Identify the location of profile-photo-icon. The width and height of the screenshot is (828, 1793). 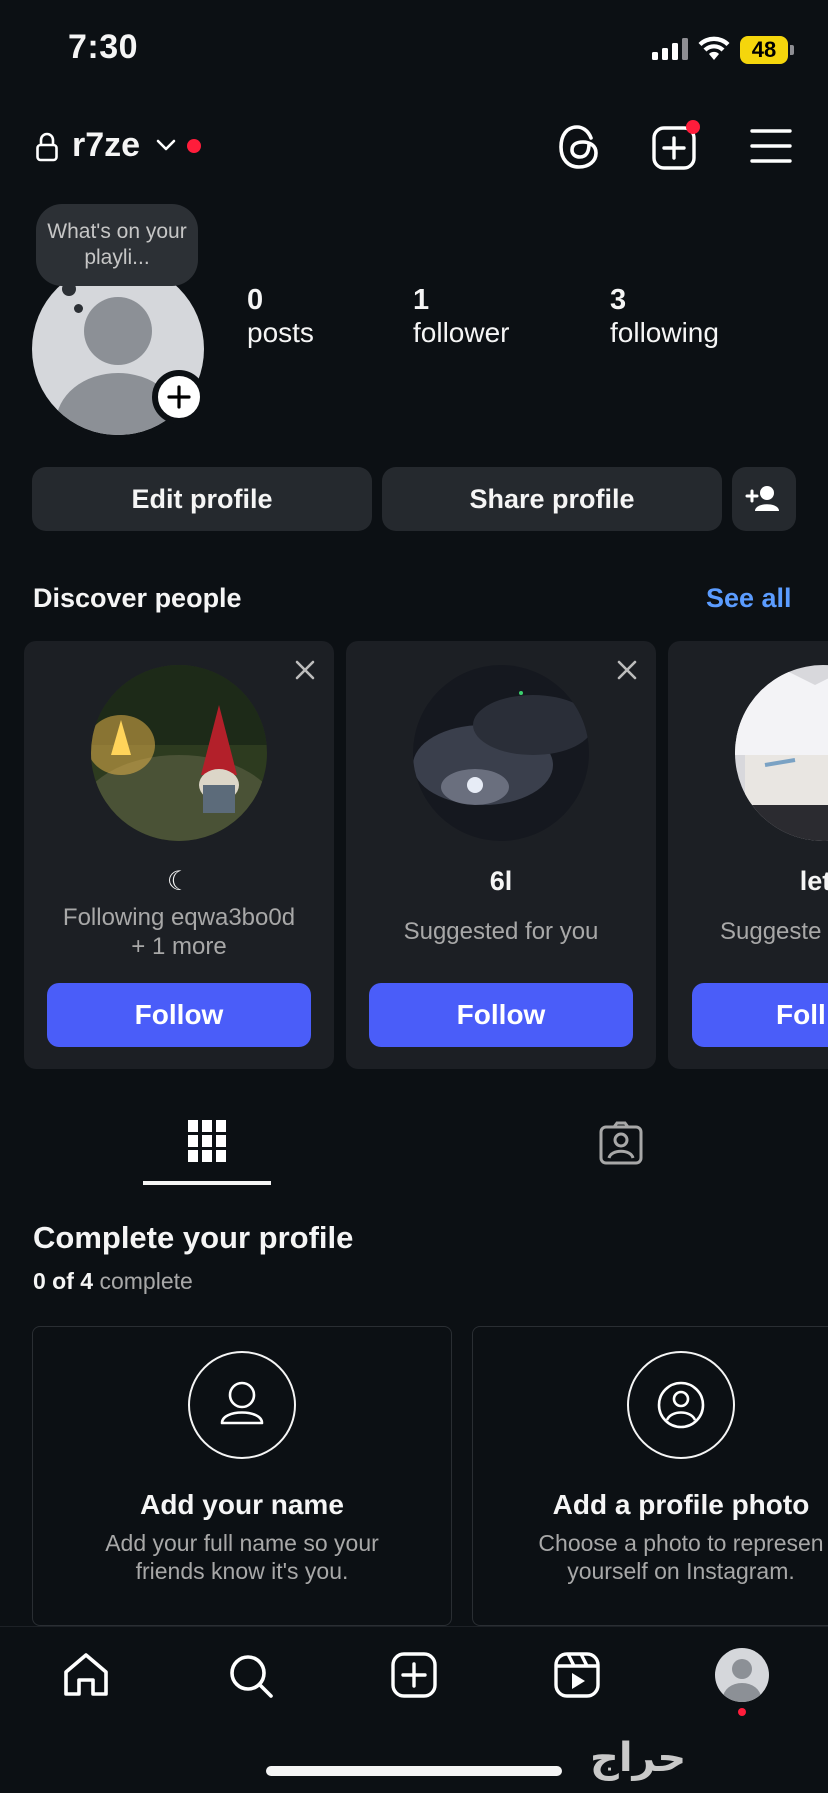
(681, 1405).